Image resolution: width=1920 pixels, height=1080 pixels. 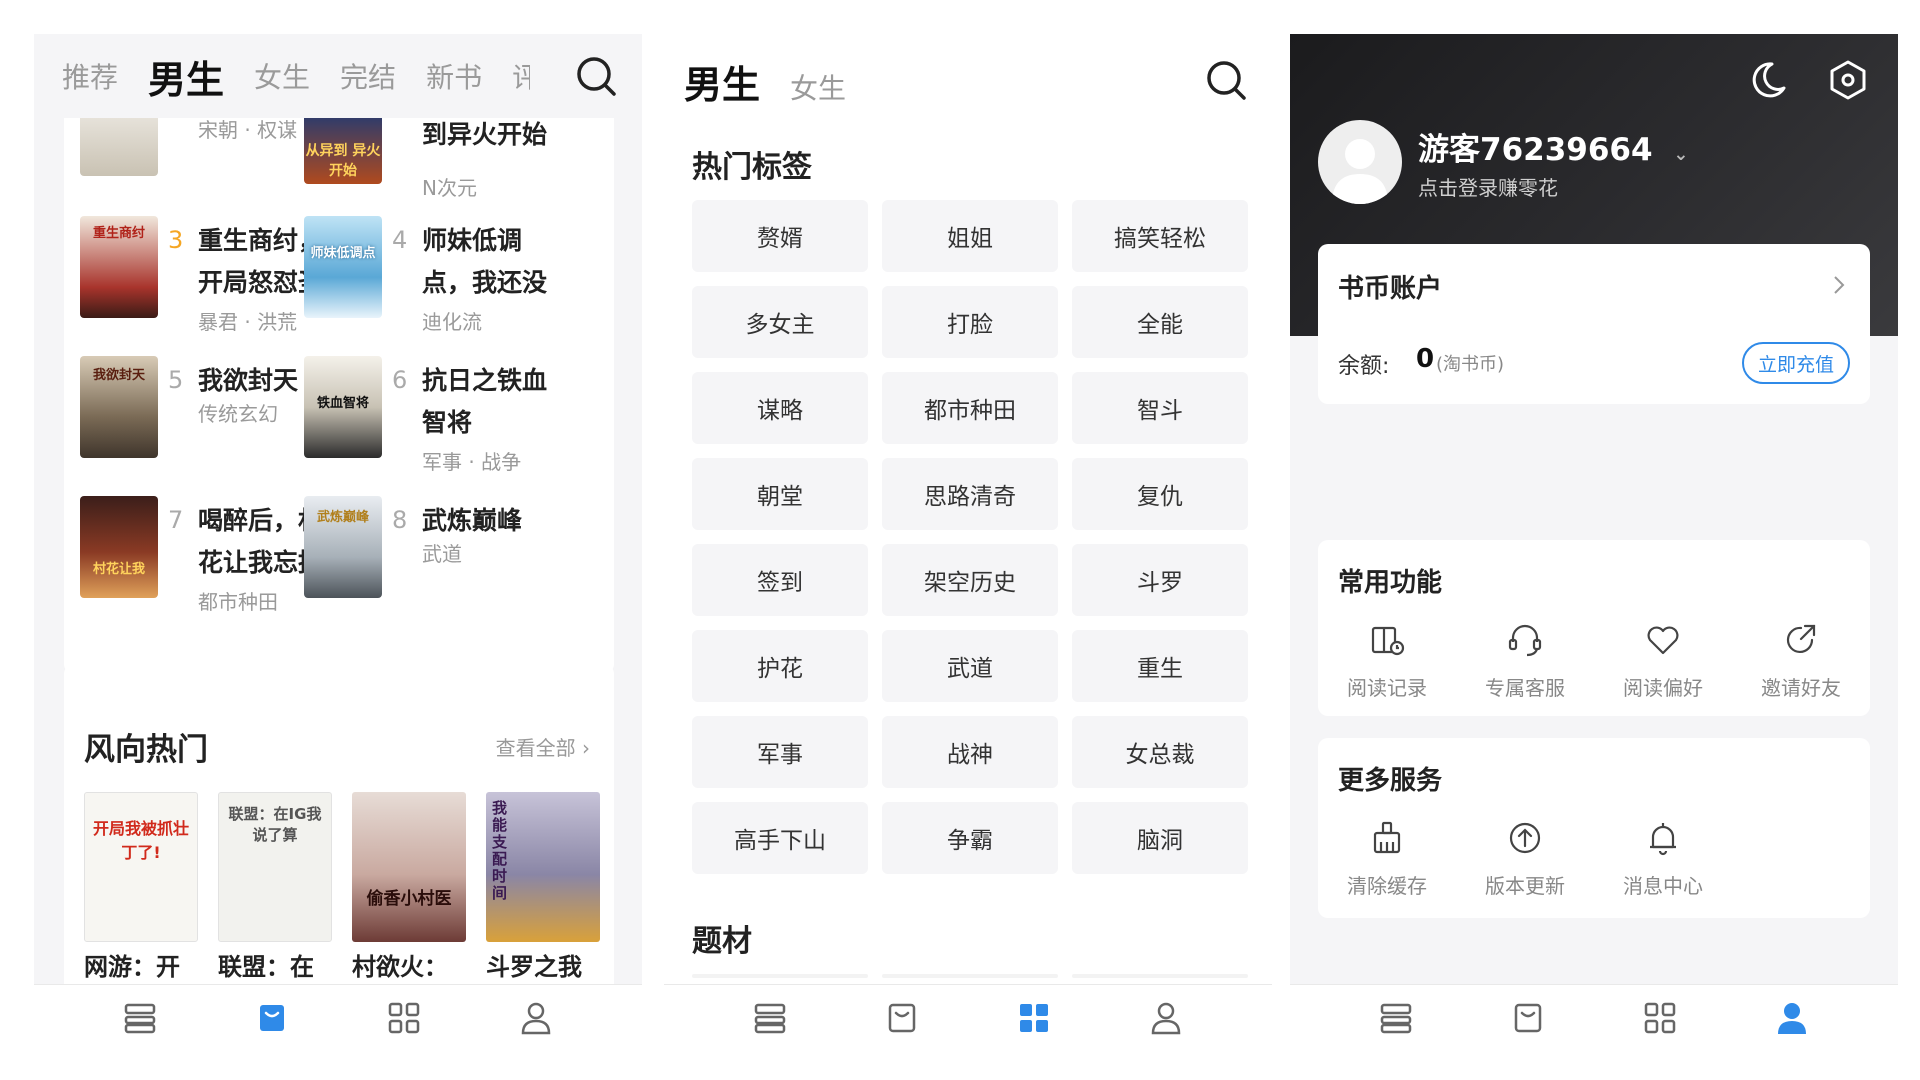 I want to click on category-icon, so click(x=404, y=1017).